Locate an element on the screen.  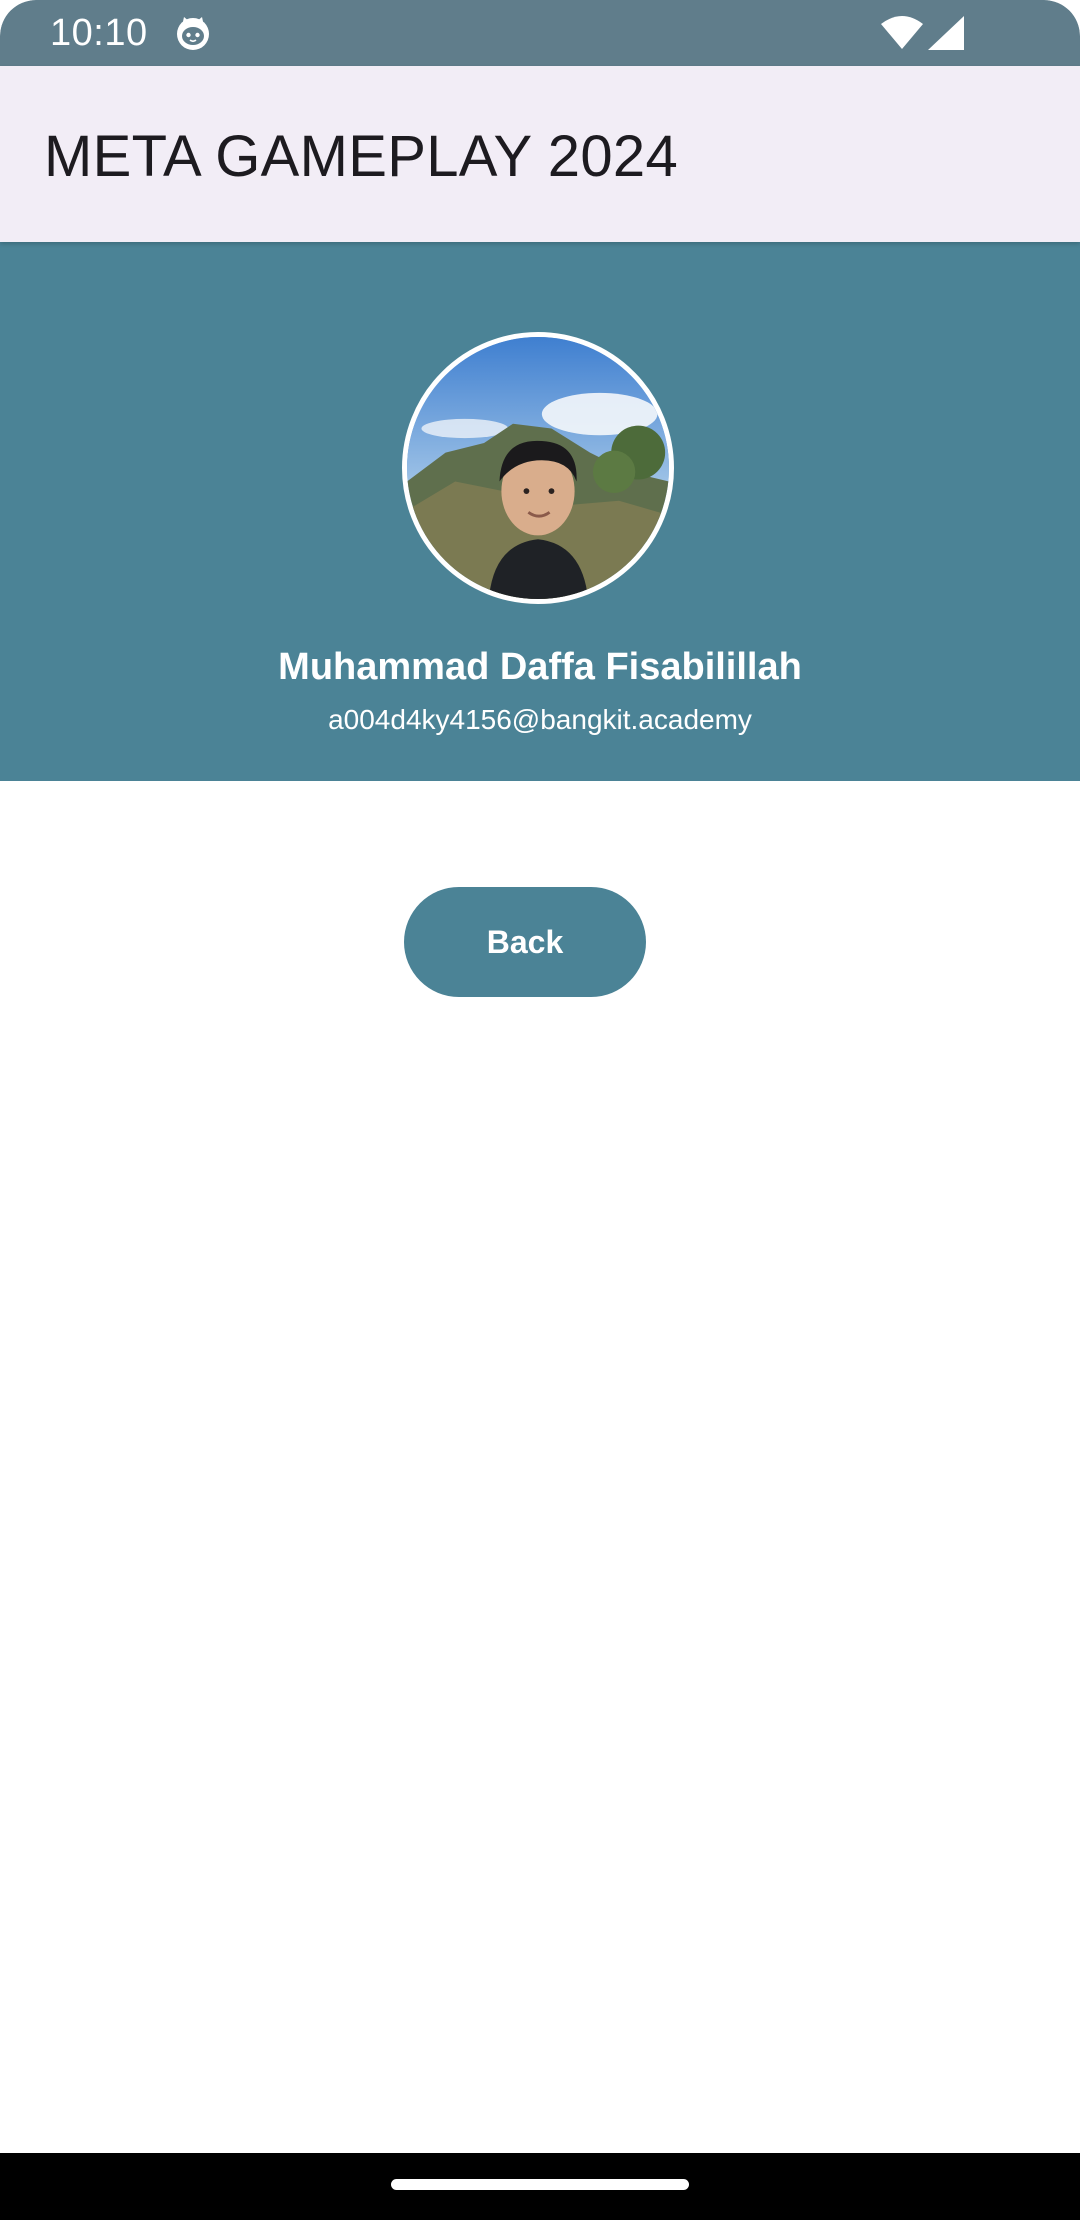
top-app-bar: META GAMEPLAY 2024 is located at coordinates (540, 154).